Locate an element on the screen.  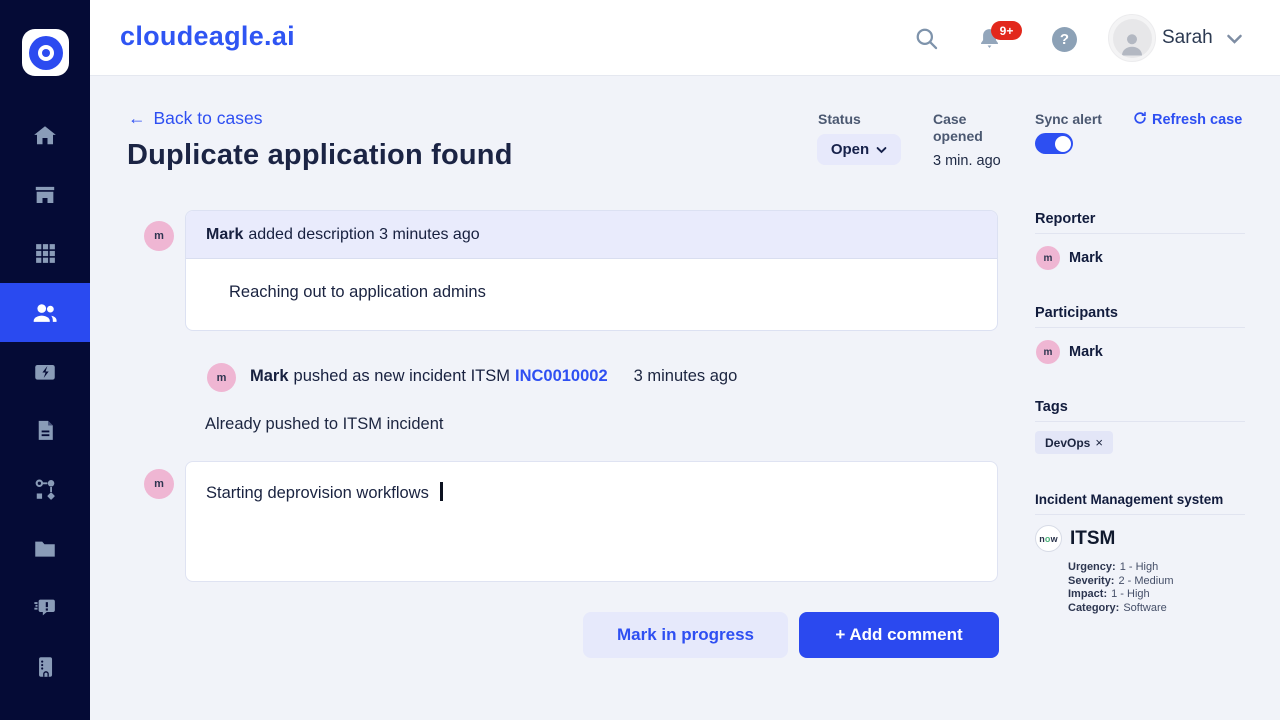
kiosk-icon is located at coordinates (45, 667).